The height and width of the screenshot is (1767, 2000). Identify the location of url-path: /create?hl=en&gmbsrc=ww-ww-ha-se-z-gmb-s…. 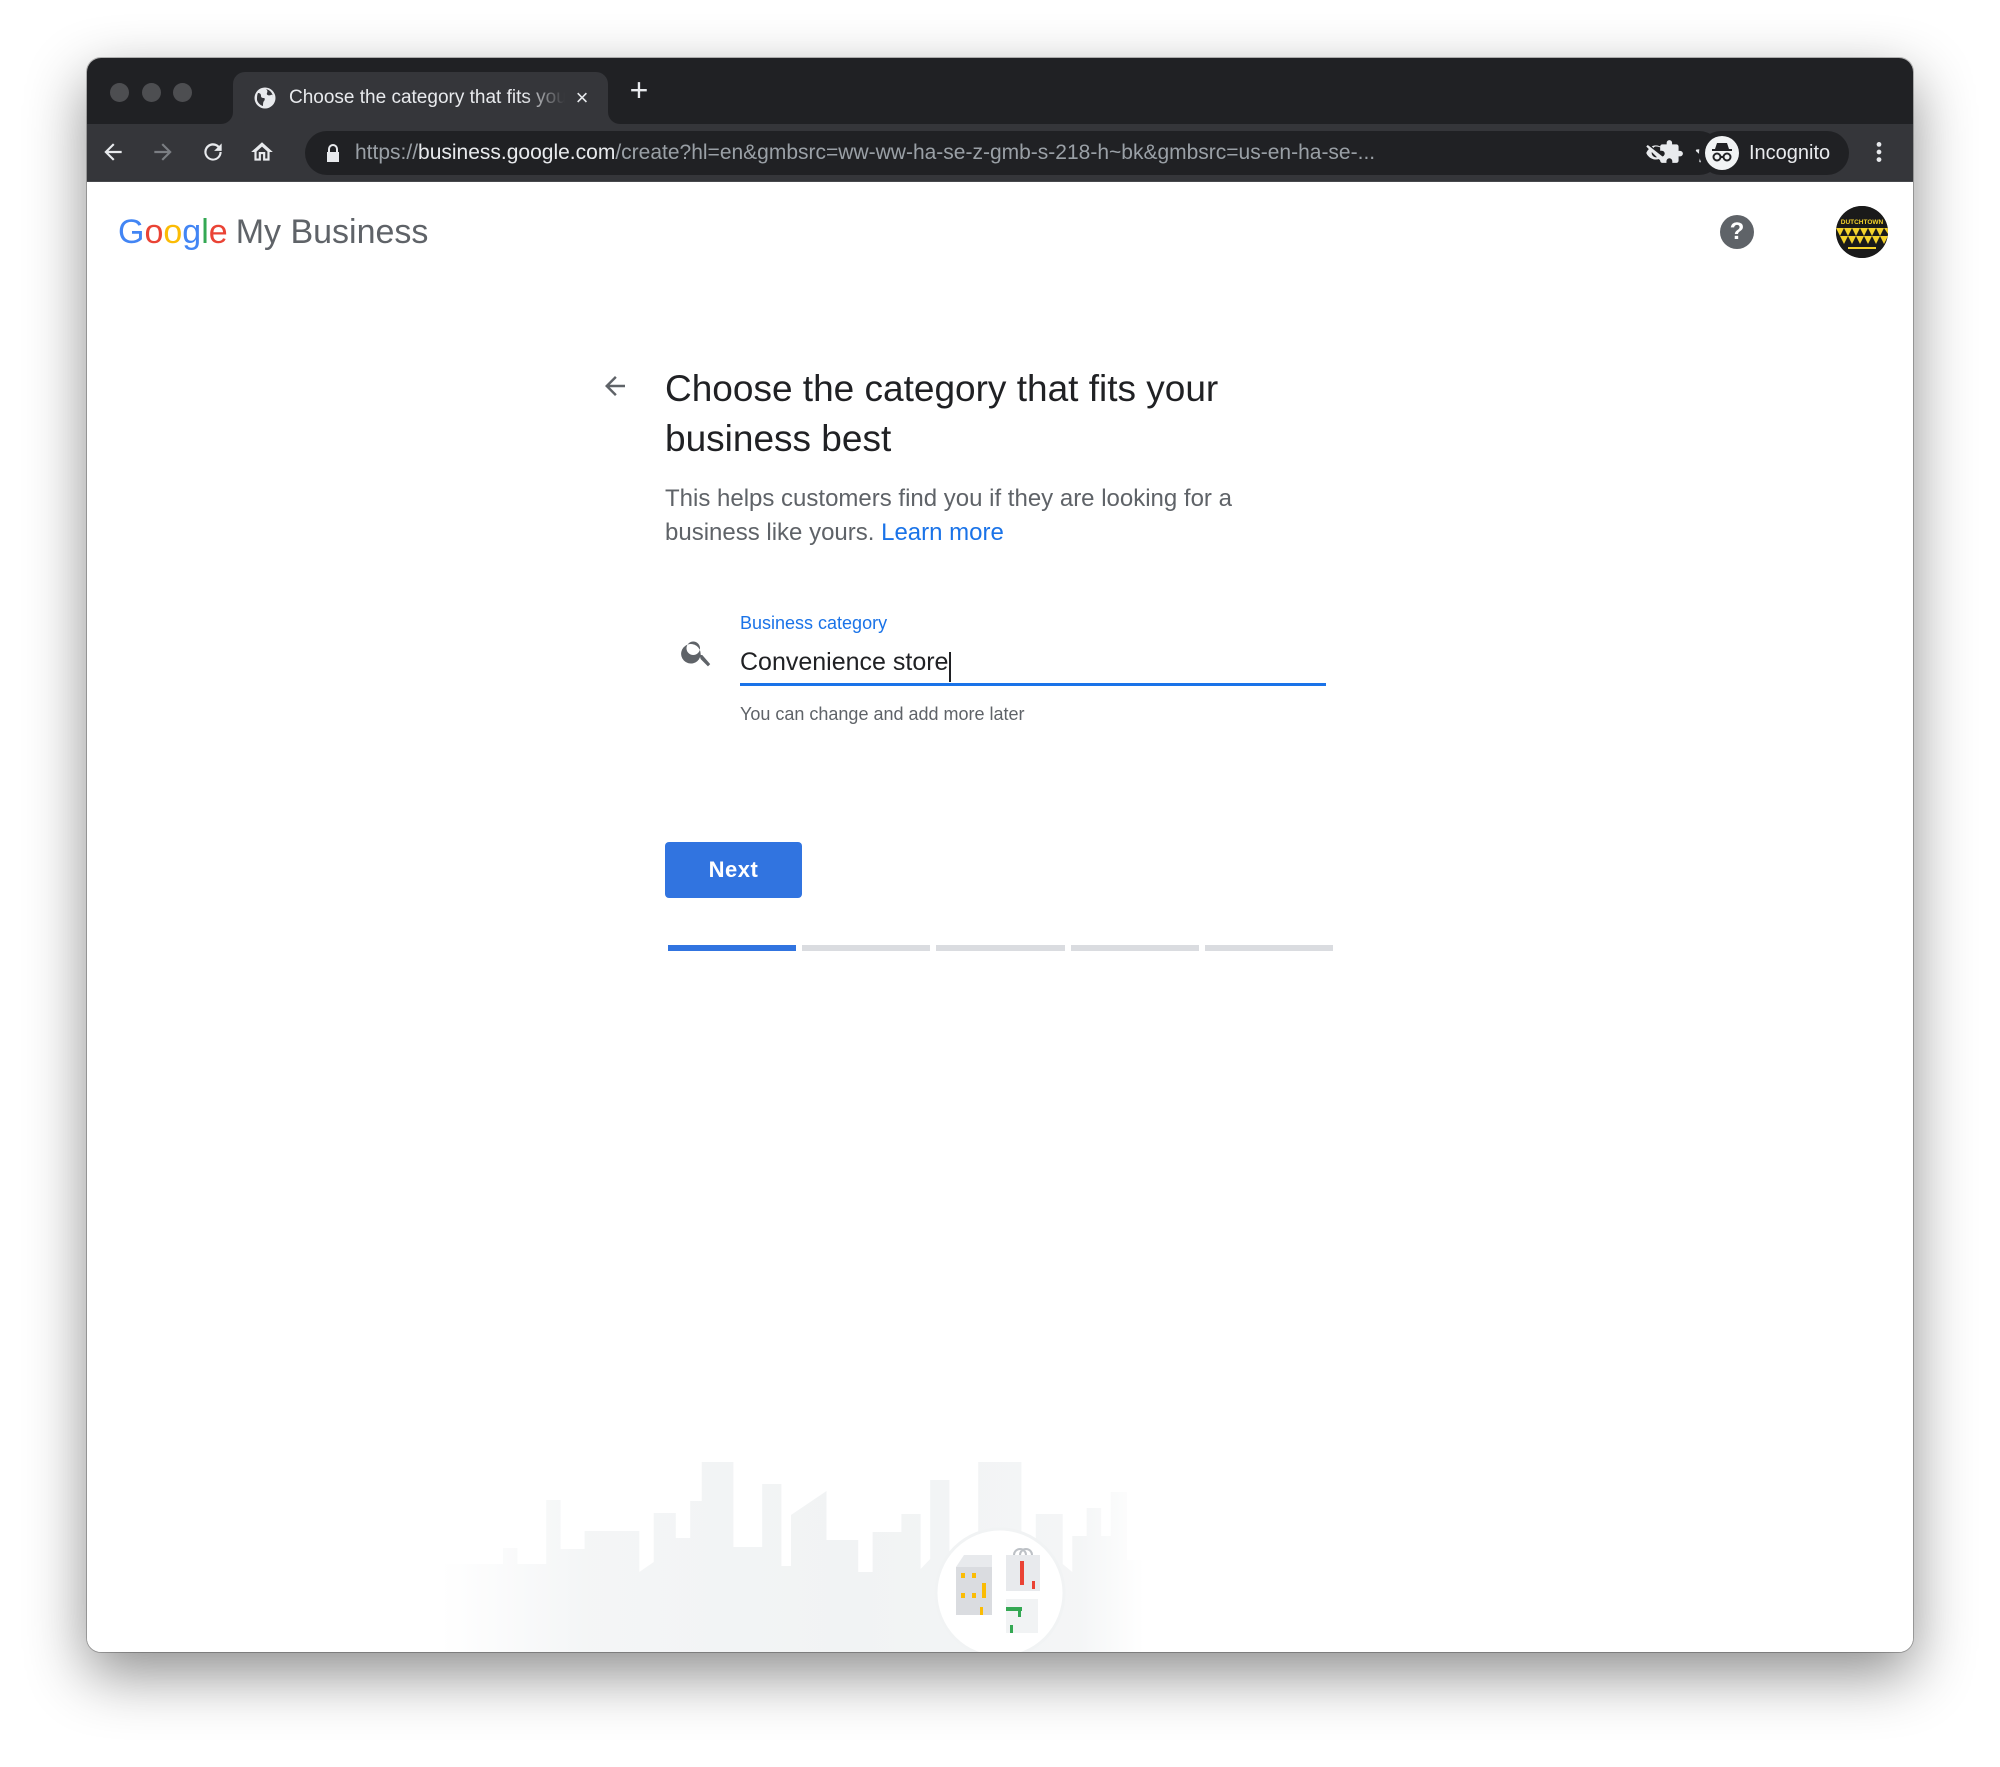
(995, 152).